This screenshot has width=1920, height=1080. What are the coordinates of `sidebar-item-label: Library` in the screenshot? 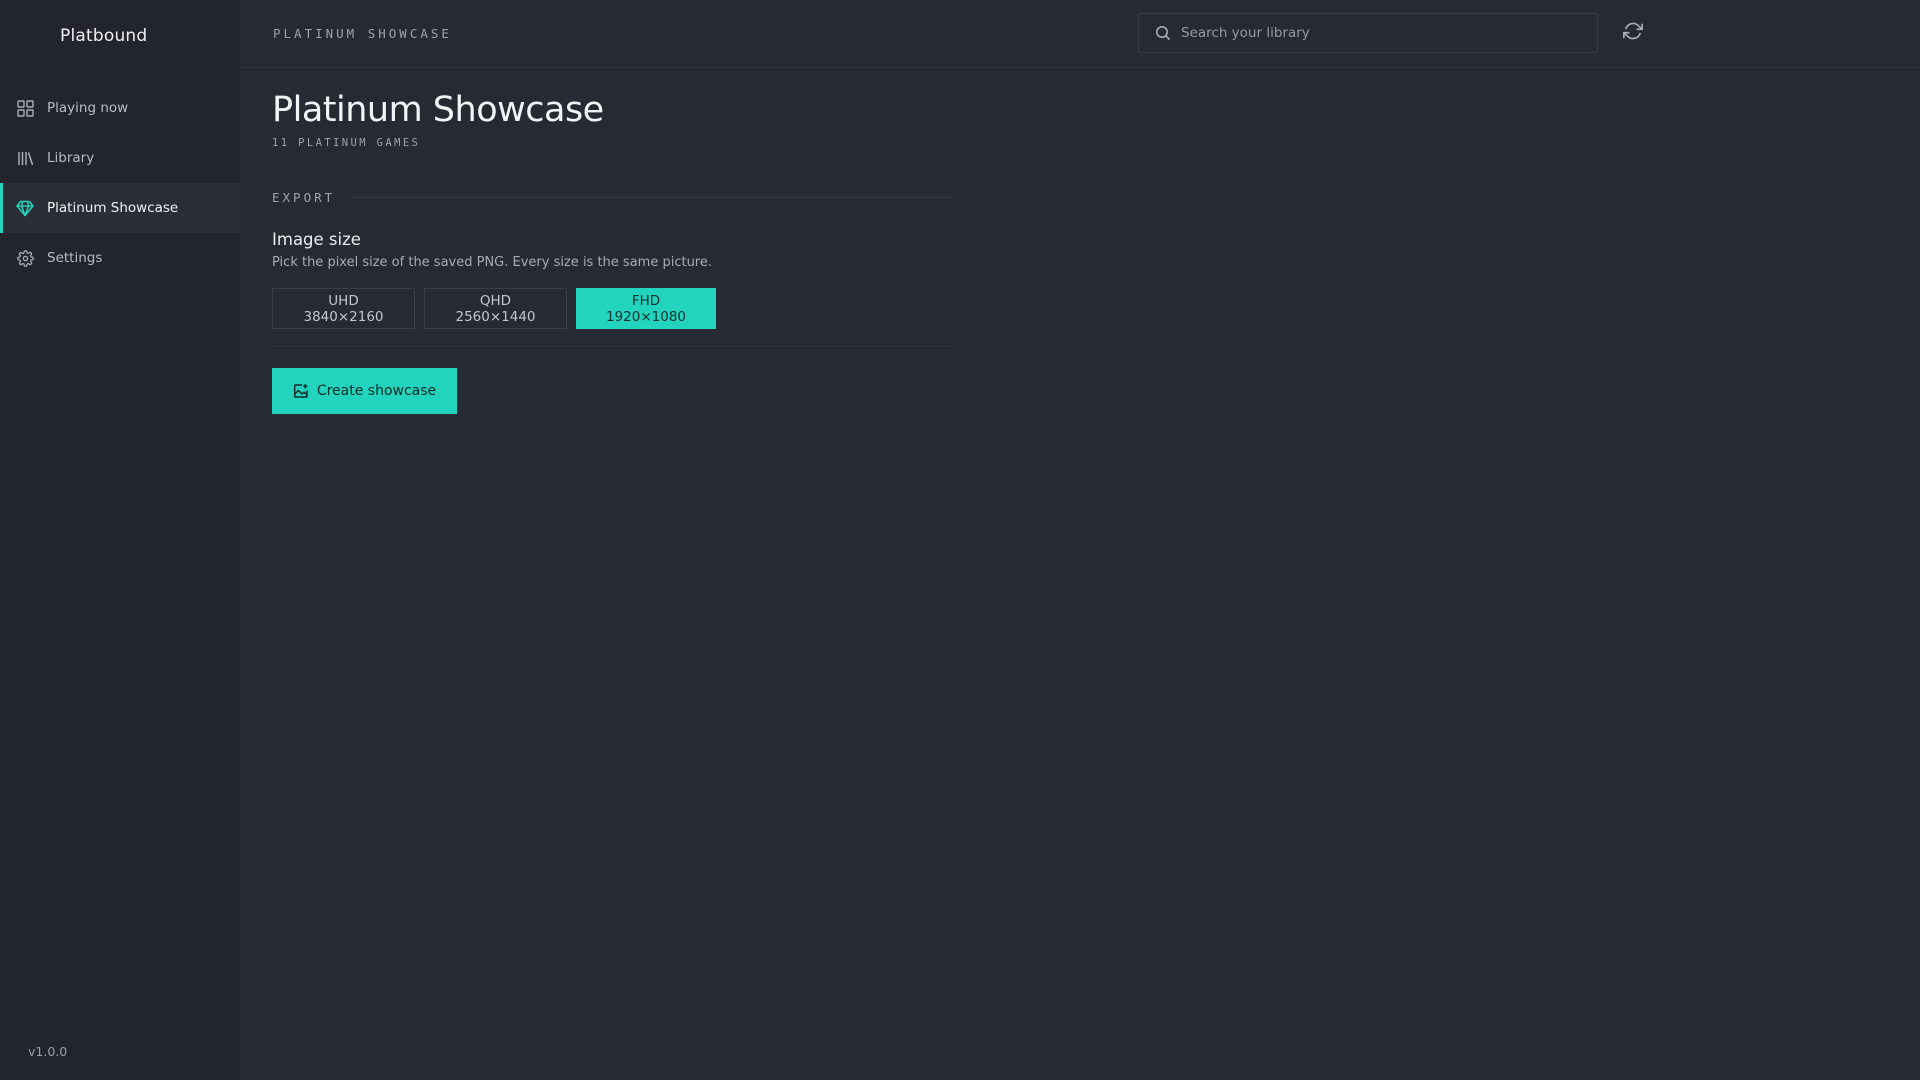 It's located at (71, 158).